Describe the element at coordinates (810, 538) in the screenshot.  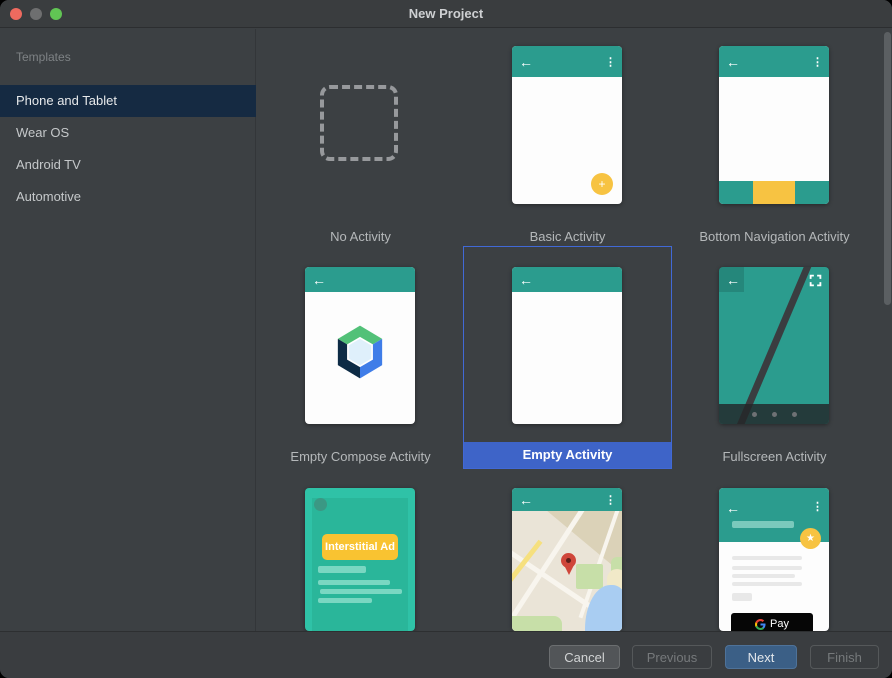
I see `star-fab-icon: ★` at that location.